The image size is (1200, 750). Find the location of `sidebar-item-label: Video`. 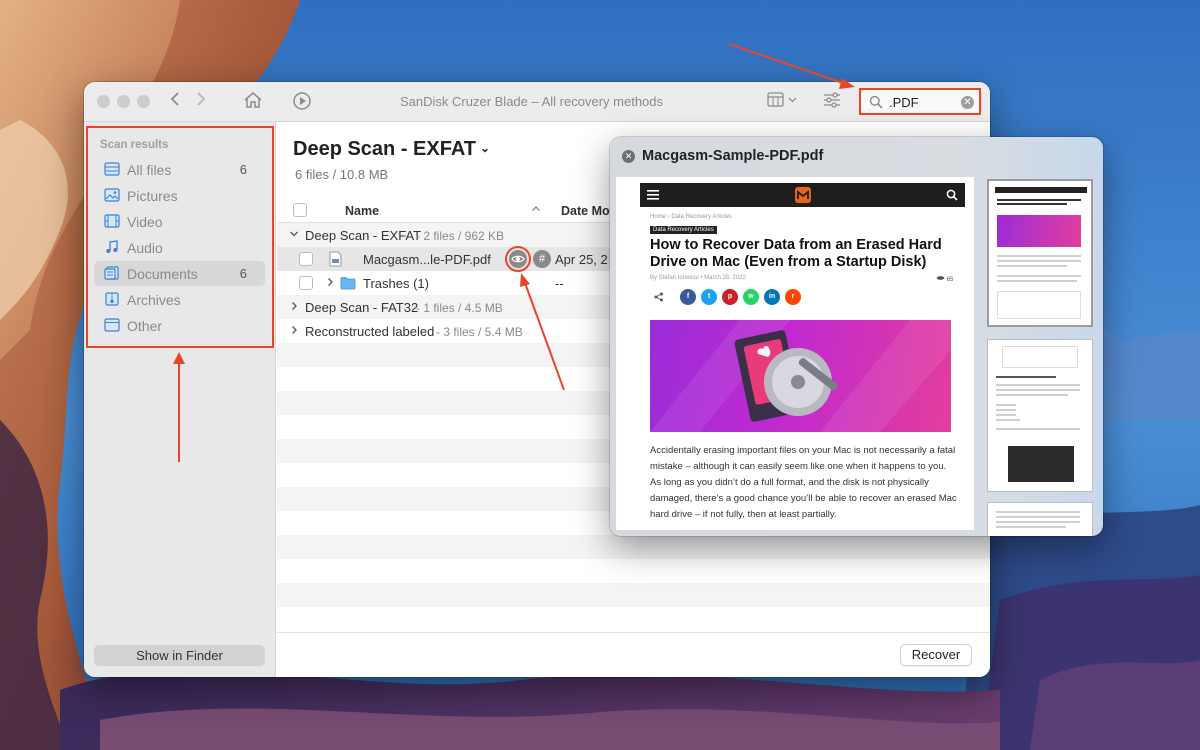

sidebar-item-label: Video is located at coordinates (145, 222).